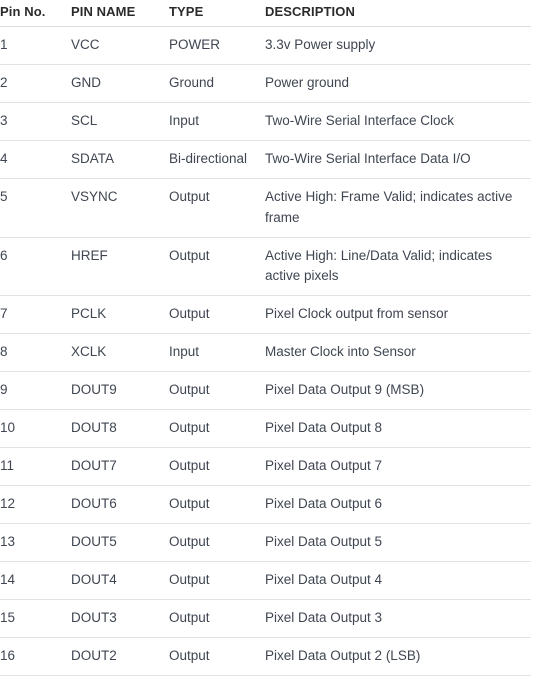  Describe the element at coordinates (217, 45) in the screenshot. I see `cell-type: POWER` at that location.